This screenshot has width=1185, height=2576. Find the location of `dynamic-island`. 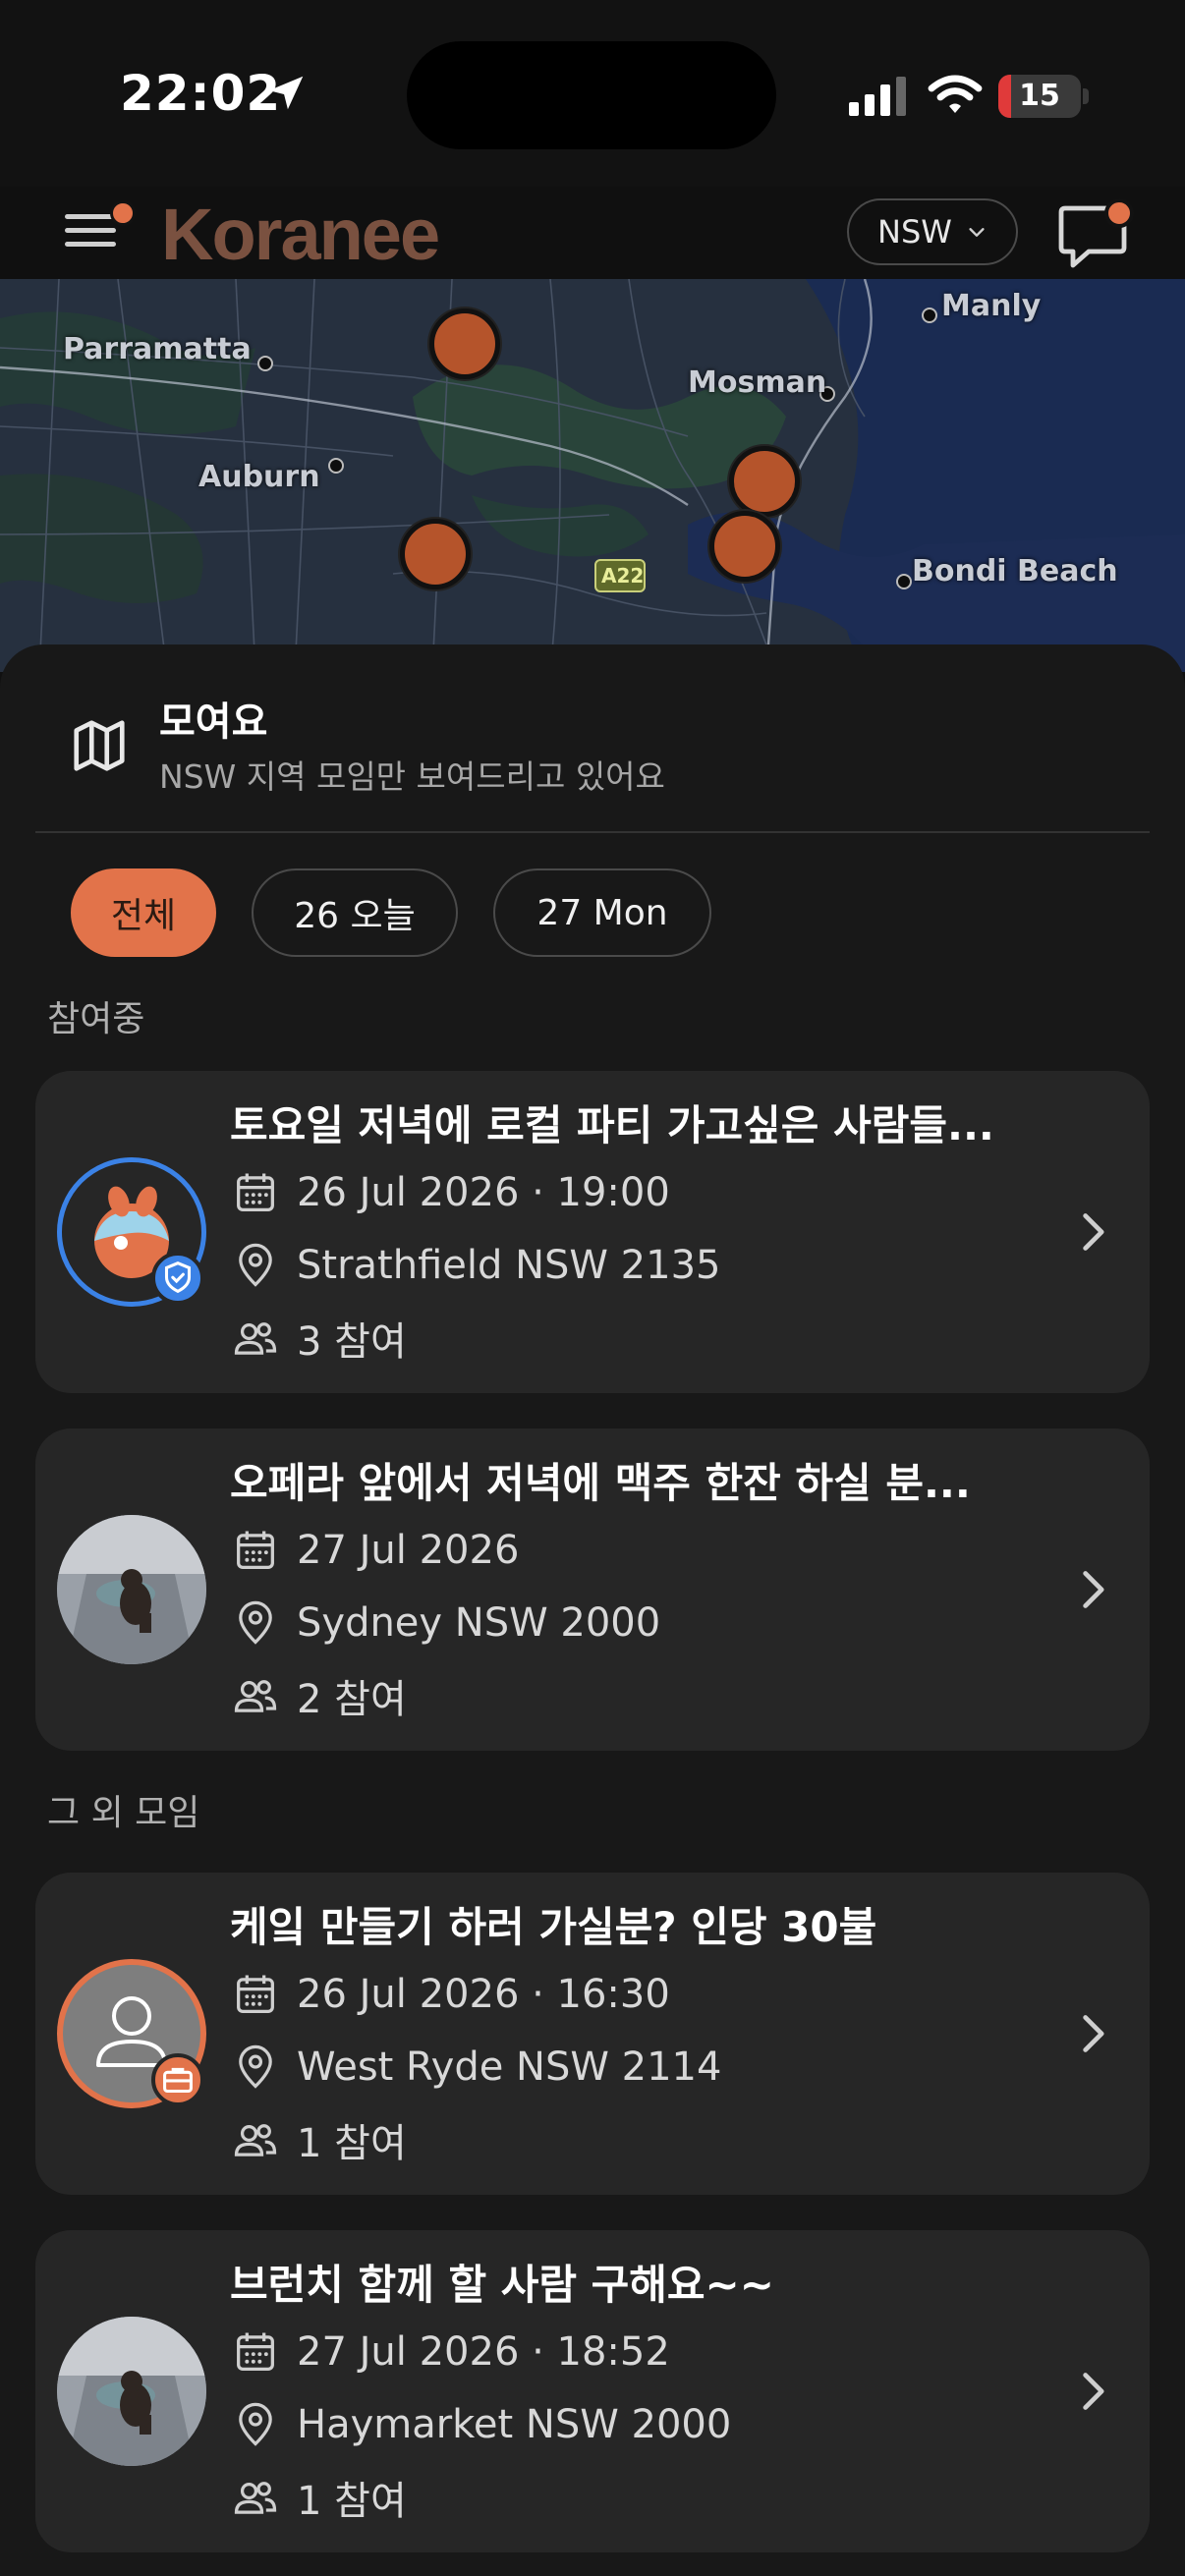

dynamic-island is located at coordinates (592, 95).